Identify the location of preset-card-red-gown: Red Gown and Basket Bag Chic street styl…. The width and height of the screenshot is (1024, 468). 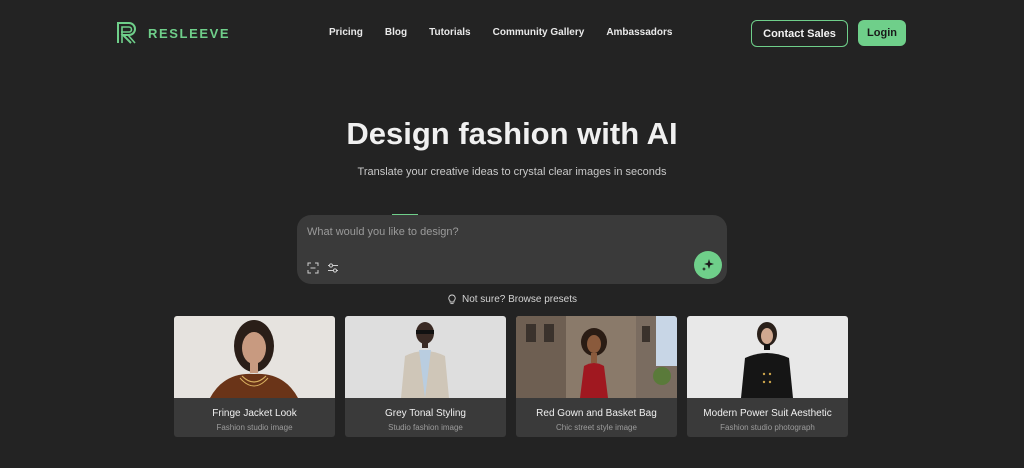
(596, 376).